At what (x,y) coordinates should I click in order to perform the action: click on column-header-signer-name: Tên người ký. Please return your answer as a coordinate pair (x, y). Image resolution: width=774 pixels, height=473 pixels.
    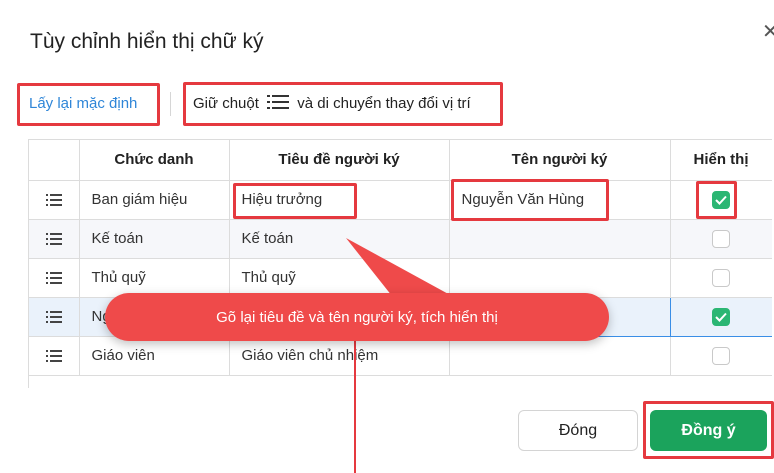
    Looking at the image, I should click on (560, 160).